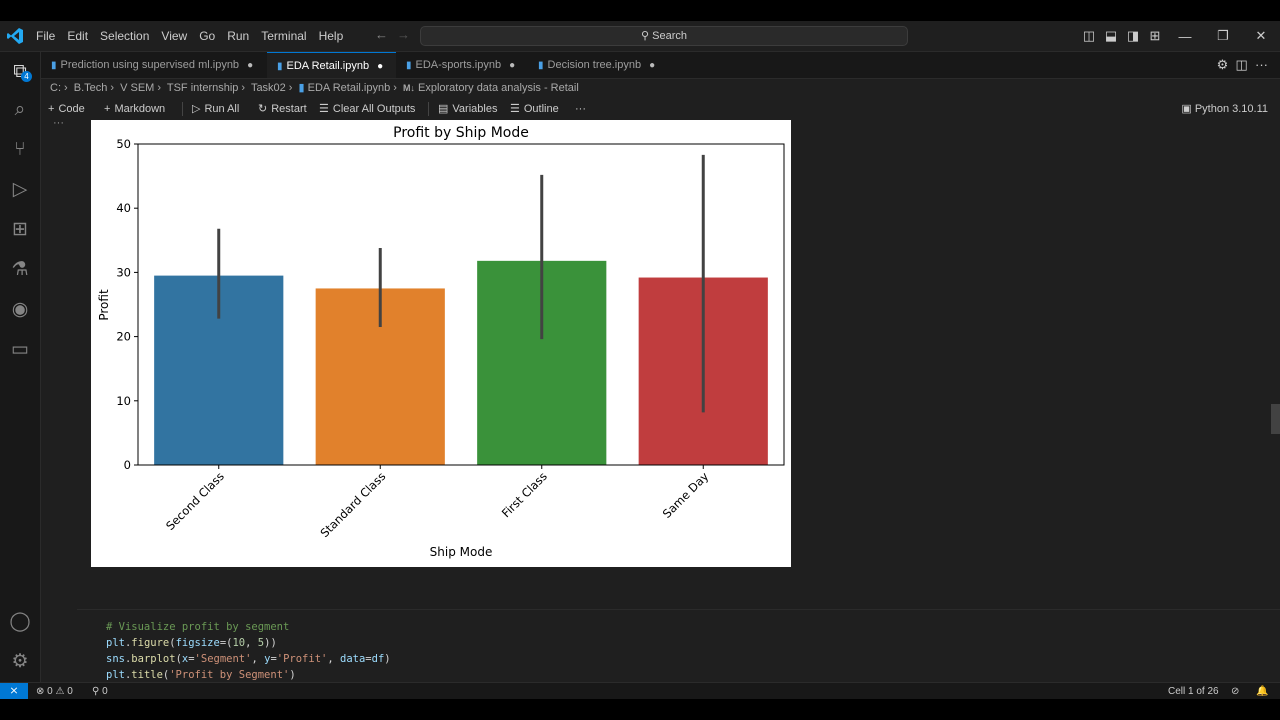  Describe the element at coordinates (174, 36) in the screenshot. I see `menu-view: View` at that location.